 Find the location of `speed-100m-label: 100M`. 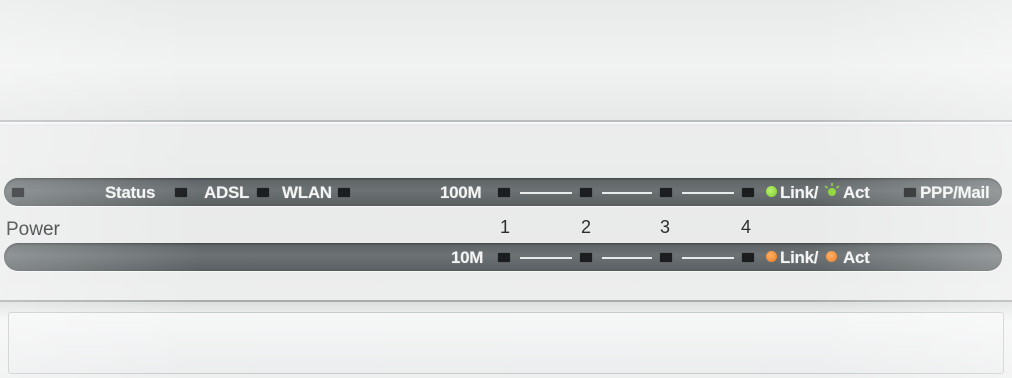

speed-100m-label: 100M is located at coordinates (461, 192).